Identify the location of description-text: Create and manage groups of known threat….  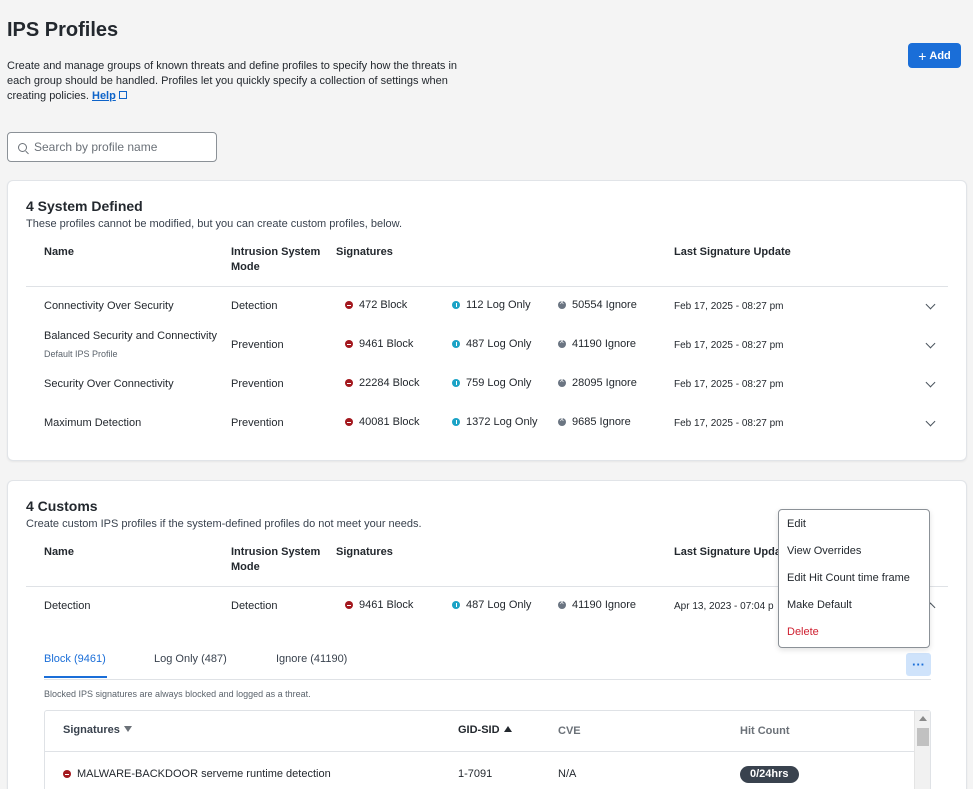
(232, 81).